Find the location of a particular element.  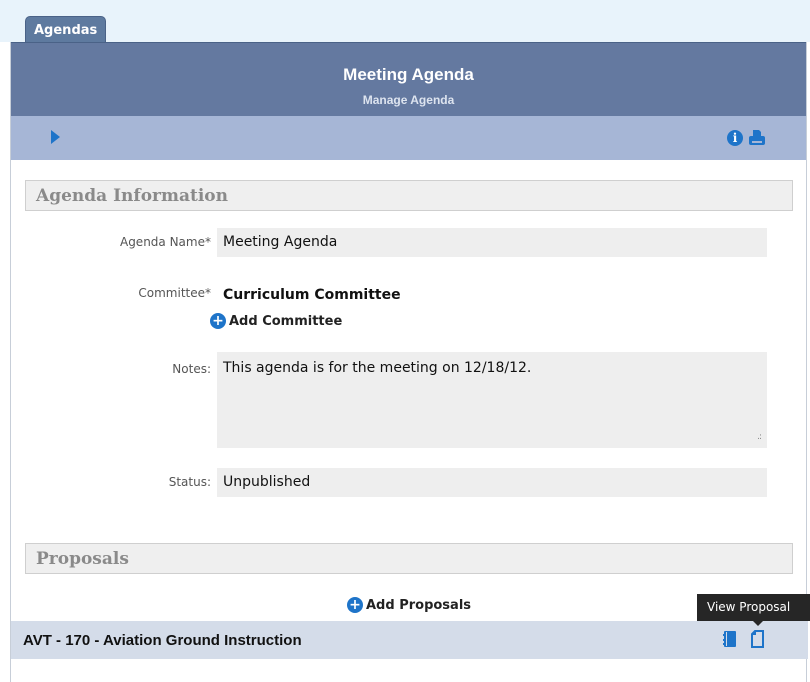

info-icon: i is located at coordinates (735, 138).